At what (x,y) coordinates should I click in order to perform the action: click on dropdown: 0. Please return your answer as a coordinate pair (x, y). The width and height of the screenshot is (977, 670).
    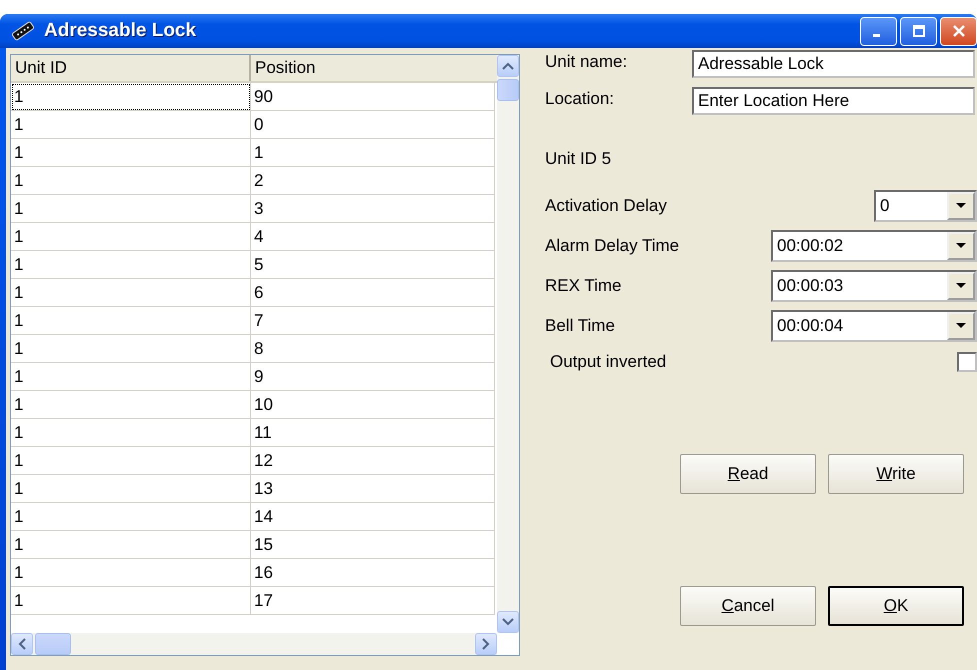
    Looking at the image, I should click on (925, 206).